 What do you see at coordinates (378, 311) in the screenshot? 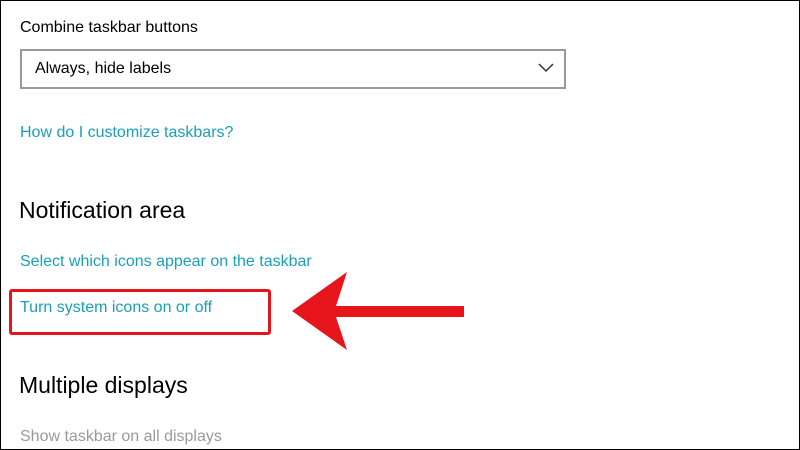
I see `arrow-left-icon` at bounding box center [378, 311].